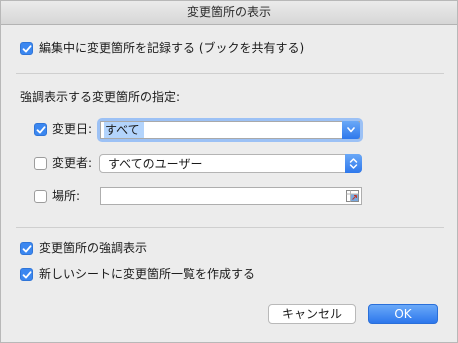 This screenshot has width=458, height=343. What do you see at coordinates (72, 163) in the screenshot?
I see `who-label: 変更者:` at bounding box center [72, 163].